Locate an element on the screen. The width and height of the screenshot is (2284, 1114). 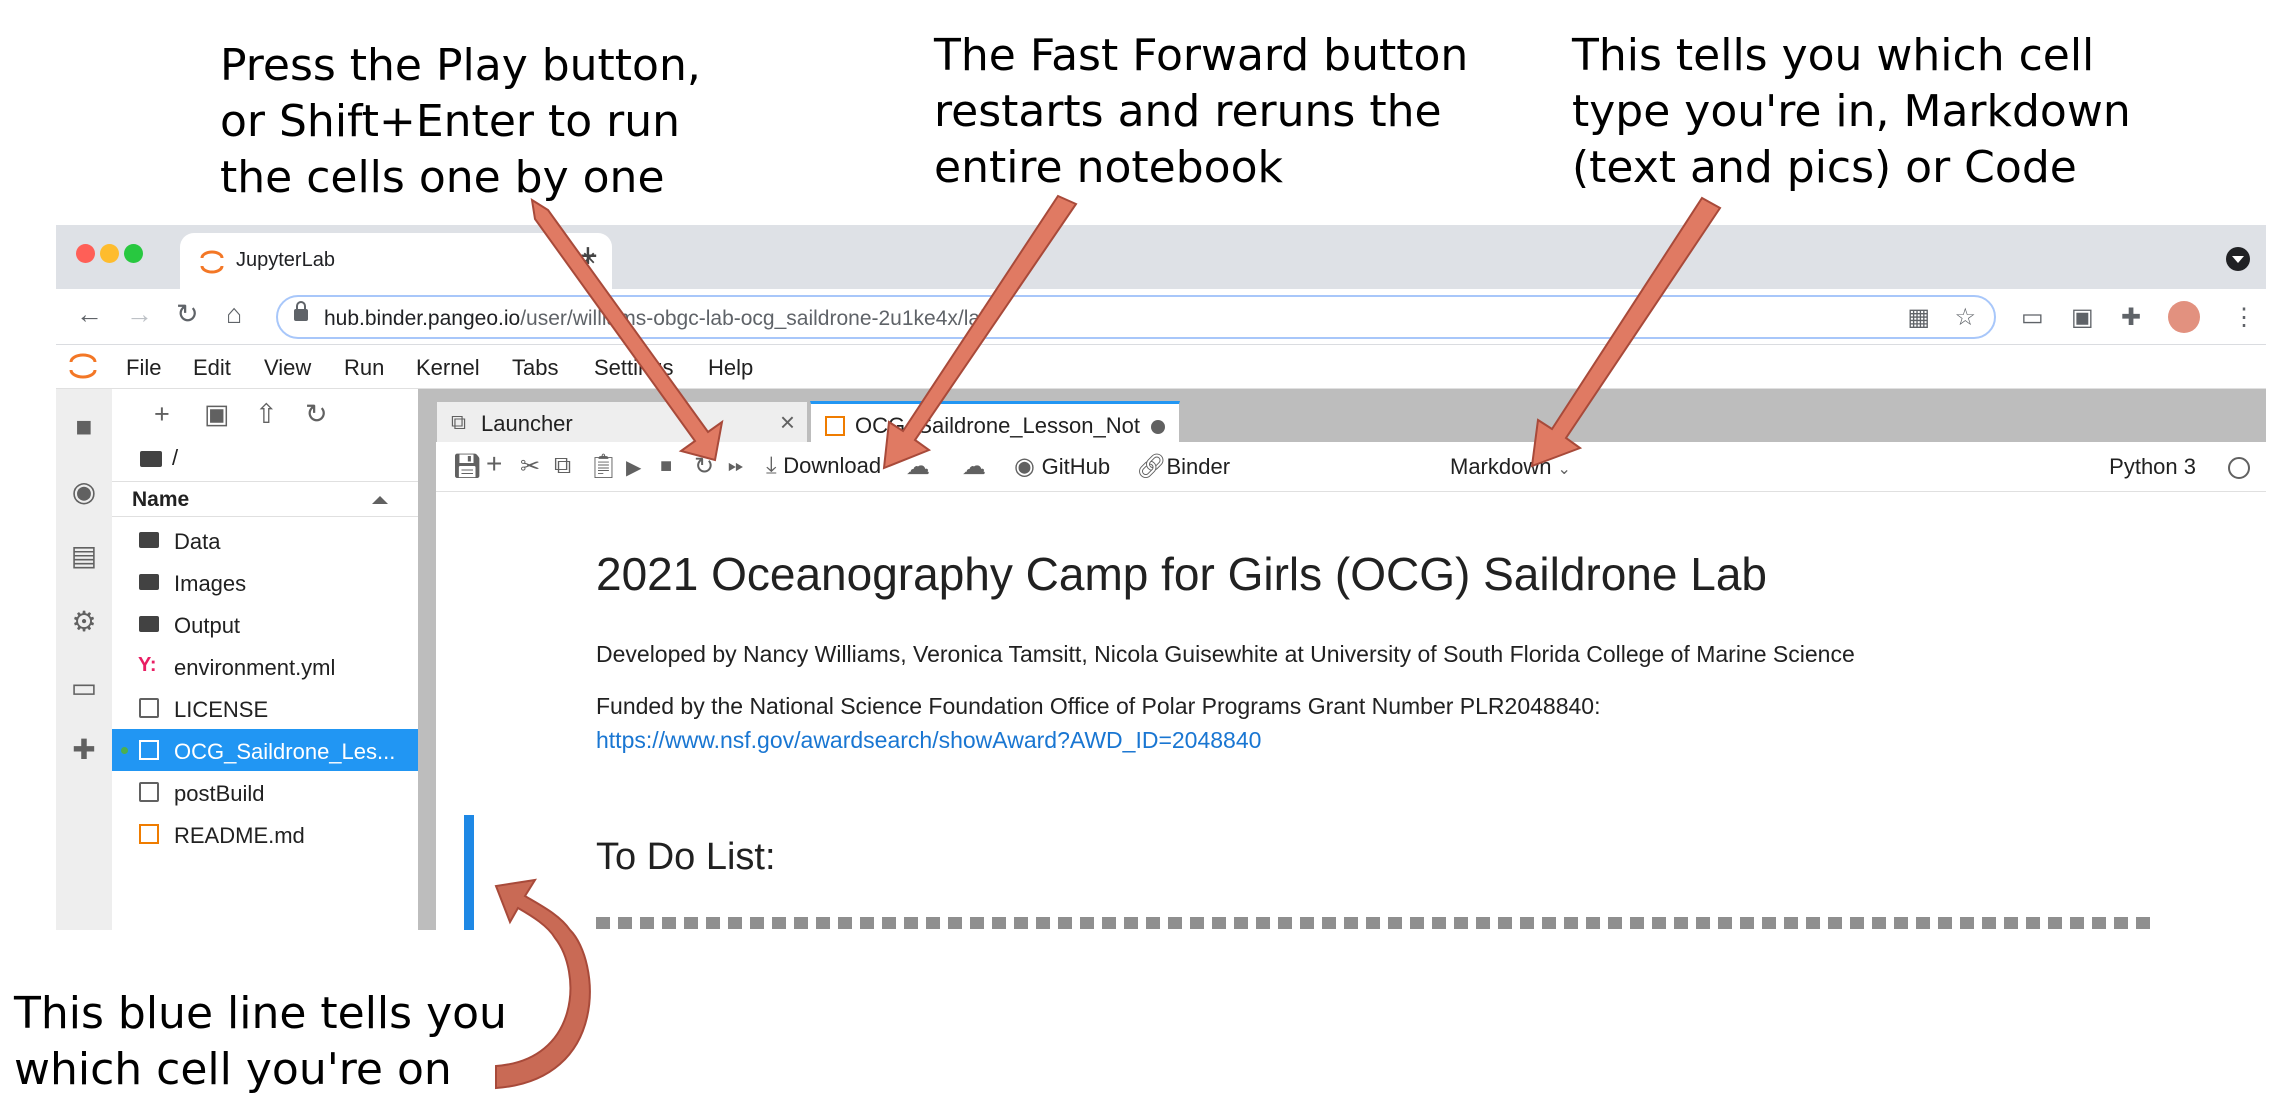
menu-run: Run is located at coordinates (364, 368).